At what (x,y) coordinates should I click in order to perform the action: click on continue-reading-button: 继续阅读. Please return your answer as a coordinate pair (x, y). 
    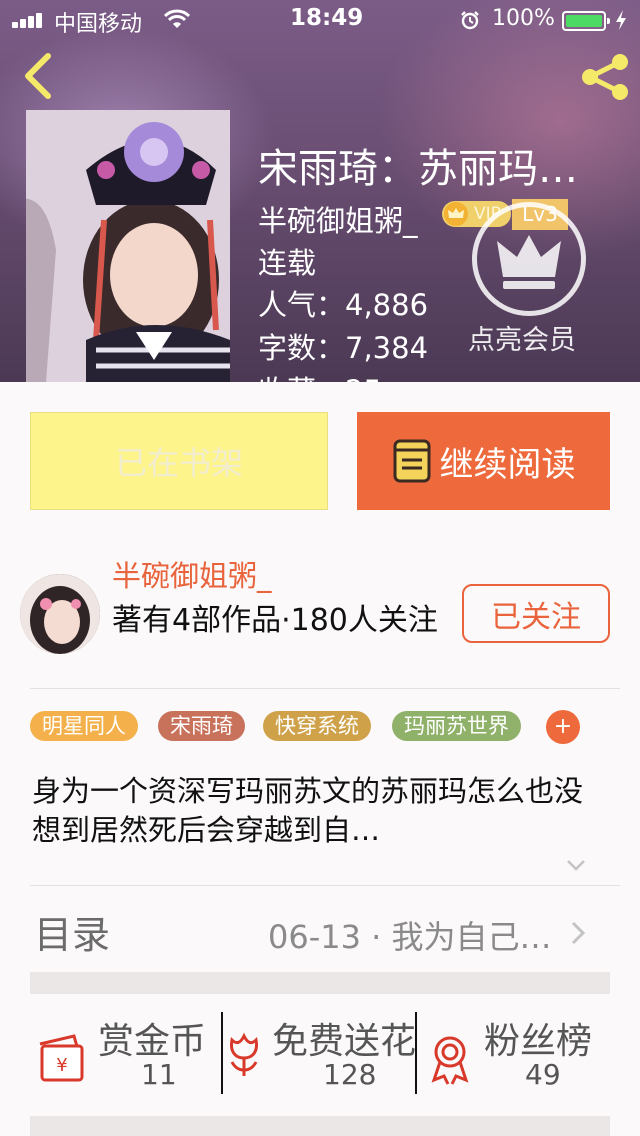
    Looking at the image, I should click on (483, 461).